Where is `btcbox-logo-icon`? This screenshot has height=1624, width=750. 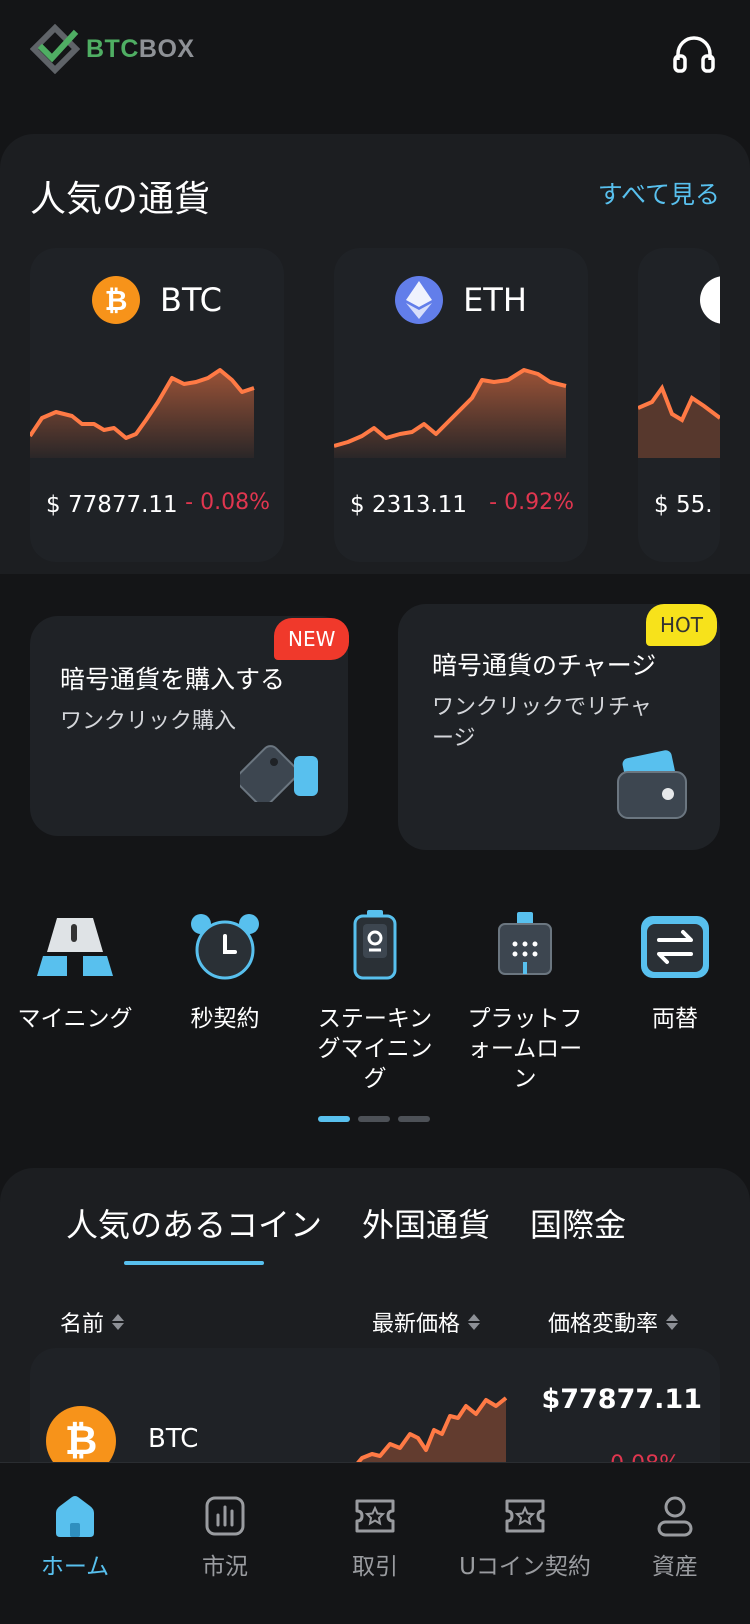
btcbox-logo-icon is located at coordinates (55, 49).